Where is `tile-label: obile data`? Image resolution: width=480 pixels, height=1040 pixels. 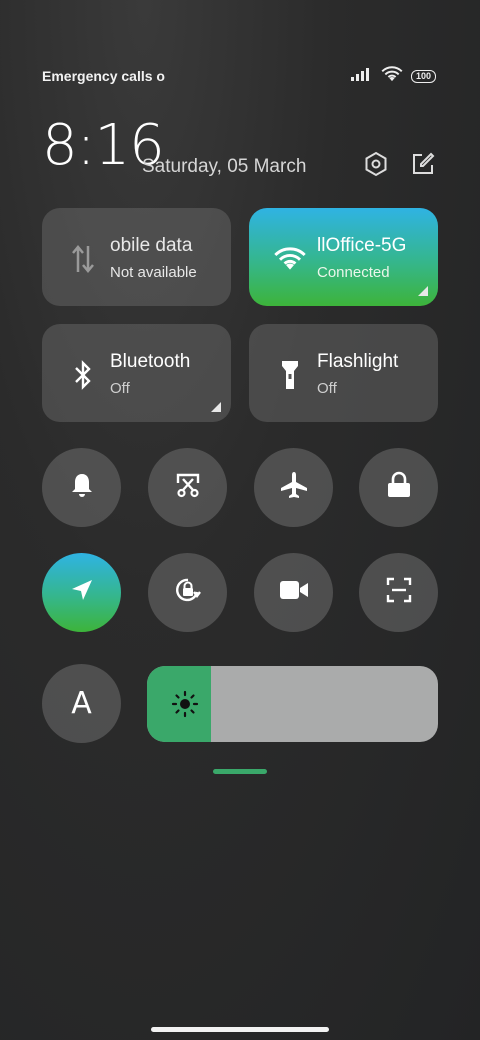
tile-label: obile data is located at coordinates (151, 245).